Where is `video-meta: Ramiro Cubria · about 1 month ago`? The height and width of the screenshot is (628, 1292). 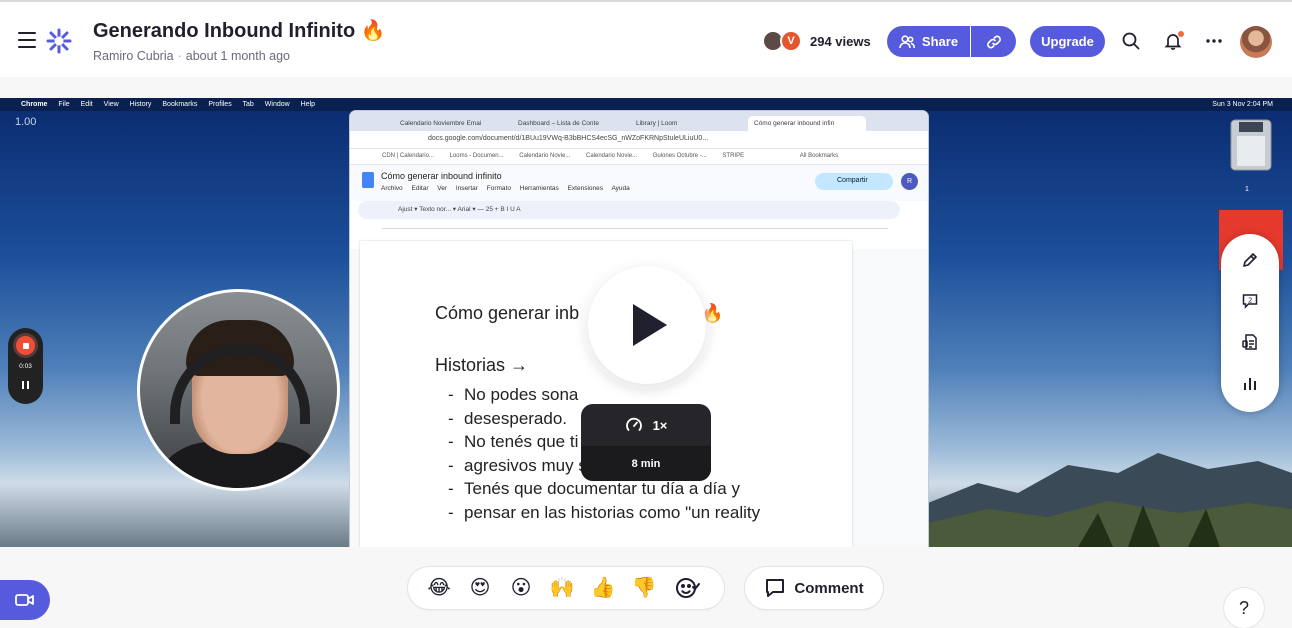
video-meta: Ramiro Cubria · about 1 month ago is located at coordinates (191, 56).